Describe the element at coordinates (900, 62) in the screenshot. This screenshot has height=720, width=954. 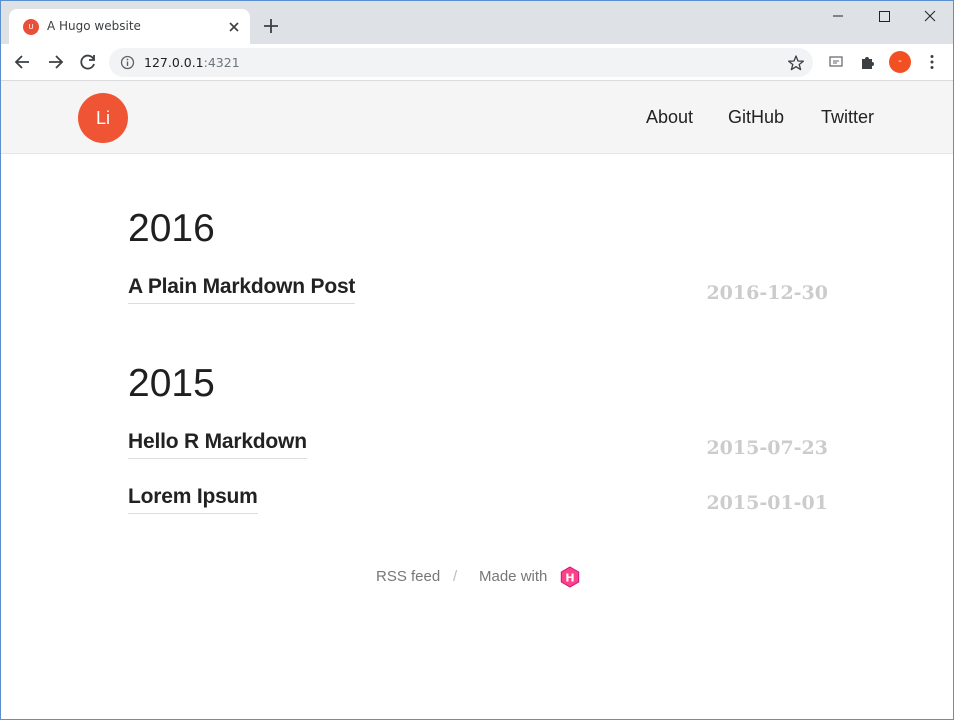
I see `profile-avatar: -` at that location.